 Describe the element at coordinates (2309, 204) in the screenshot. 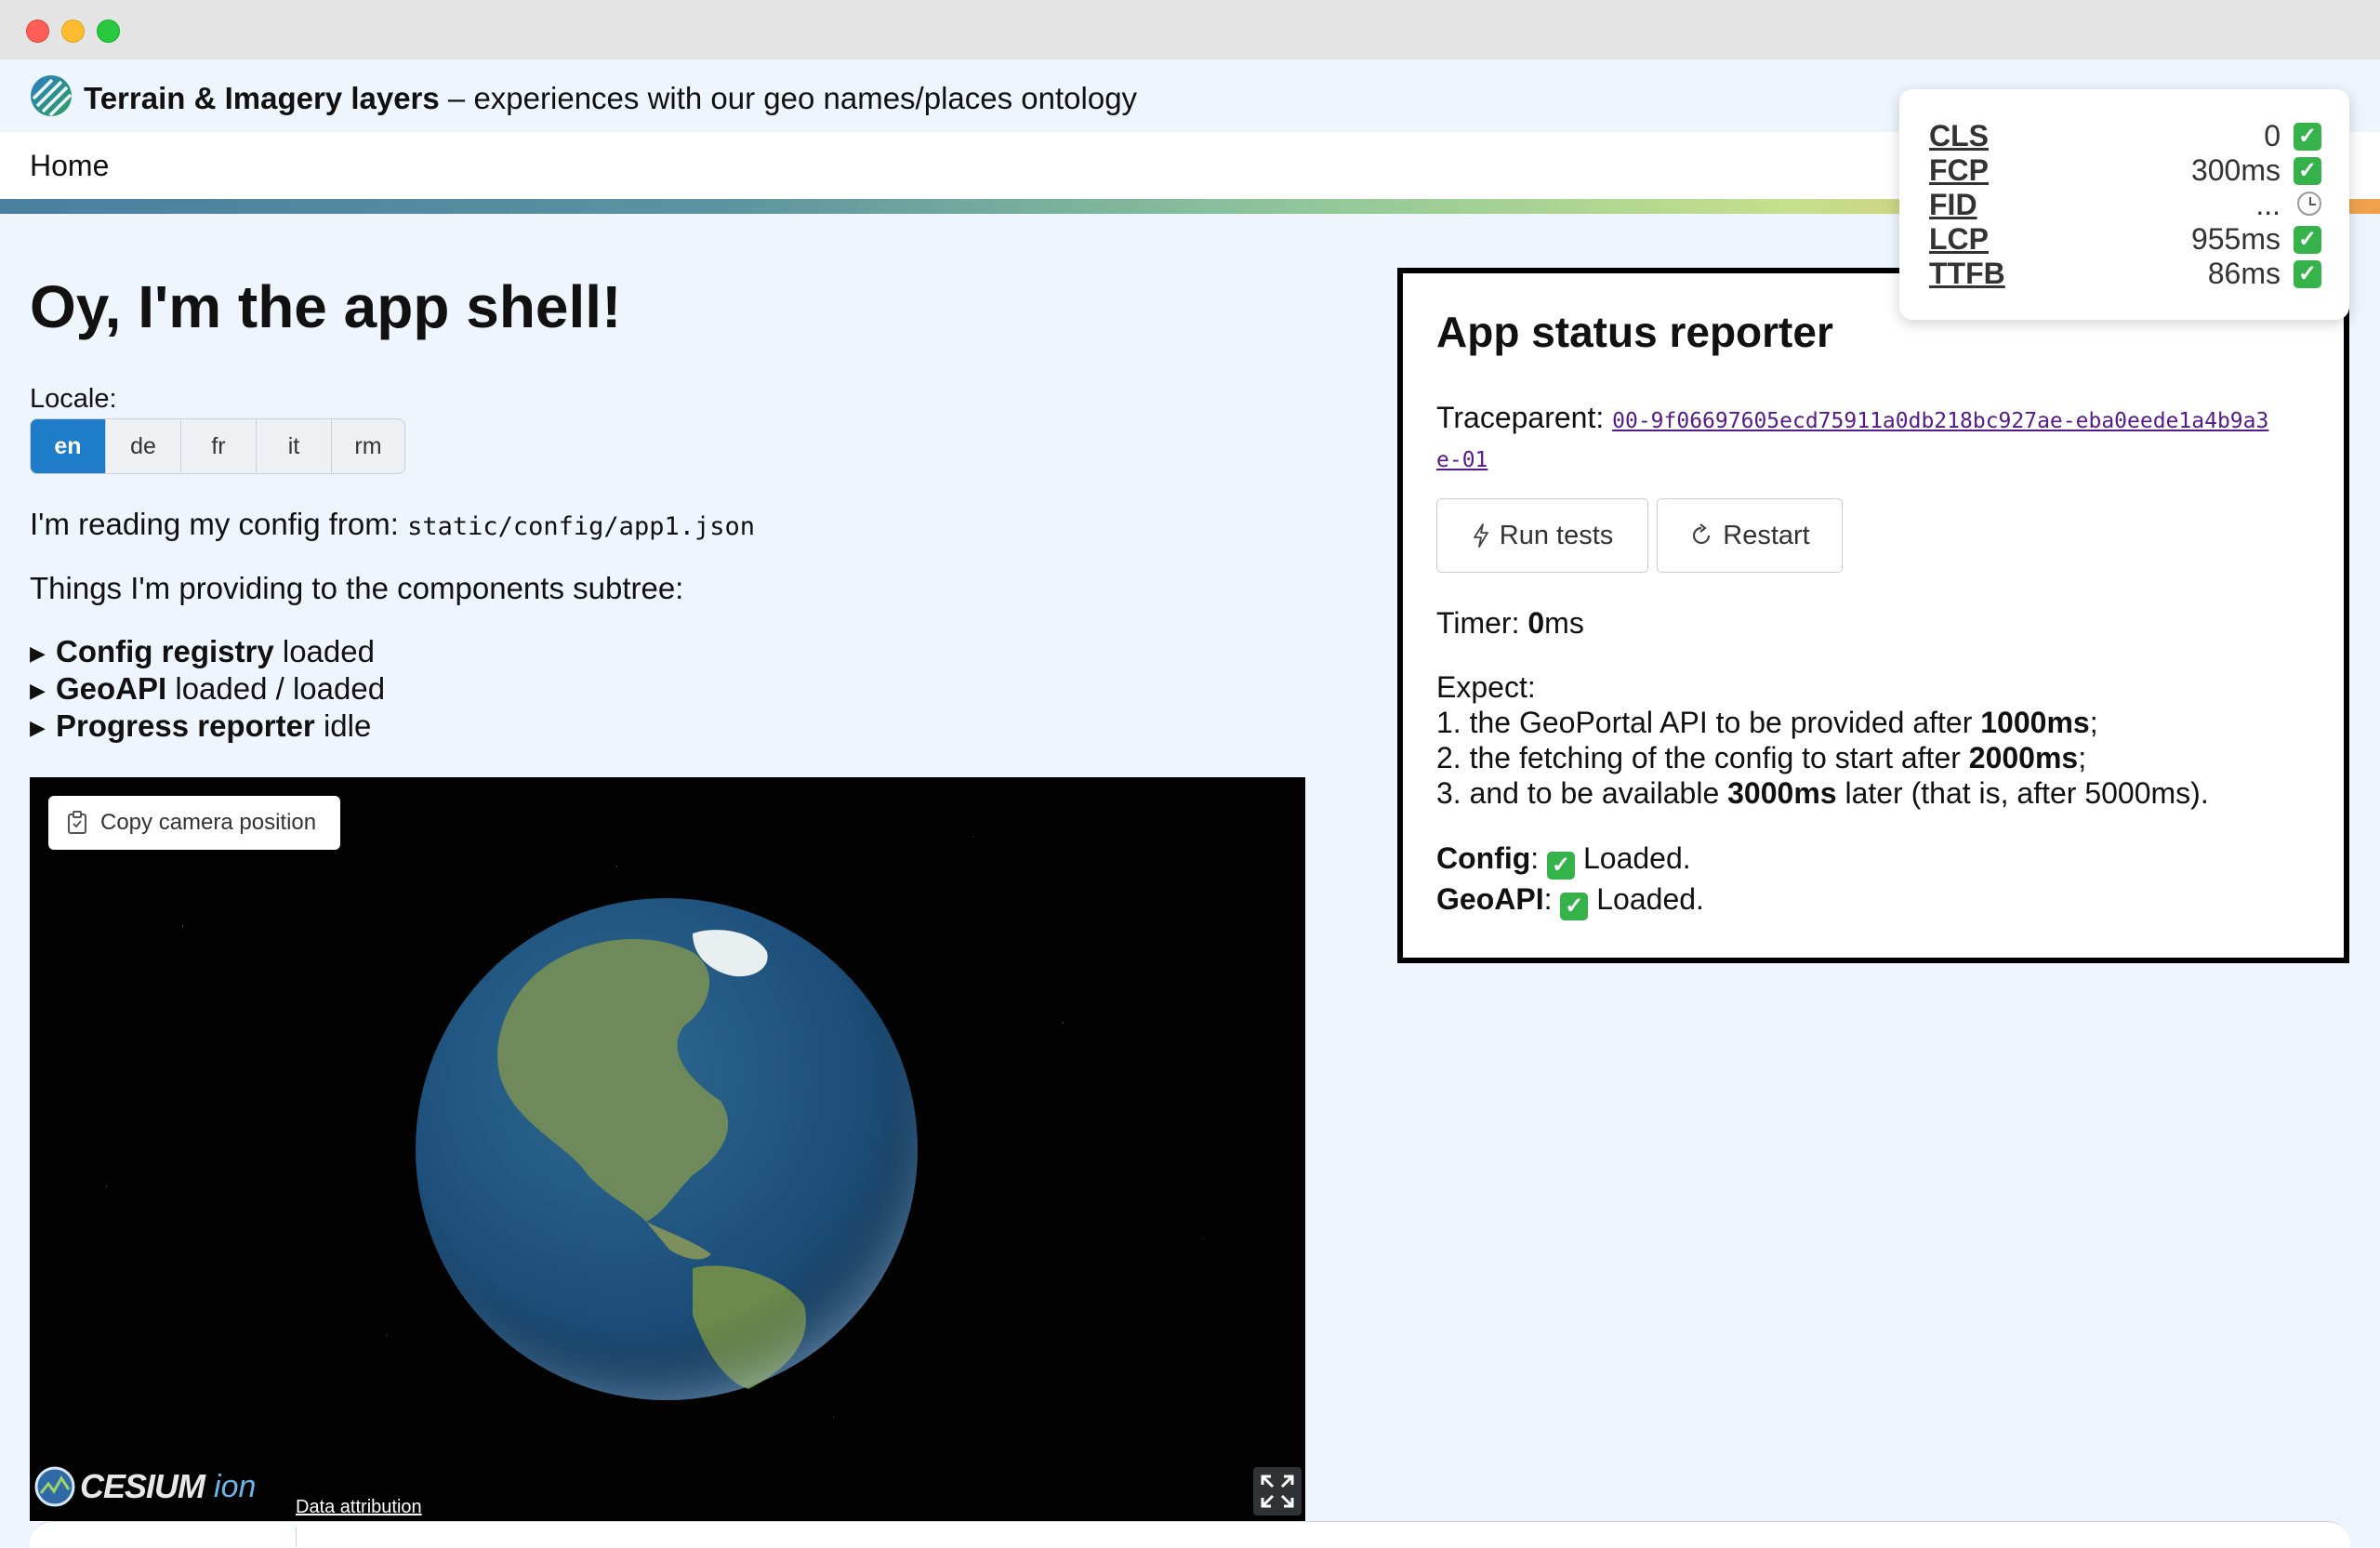

I see `clock-icon` at that location.